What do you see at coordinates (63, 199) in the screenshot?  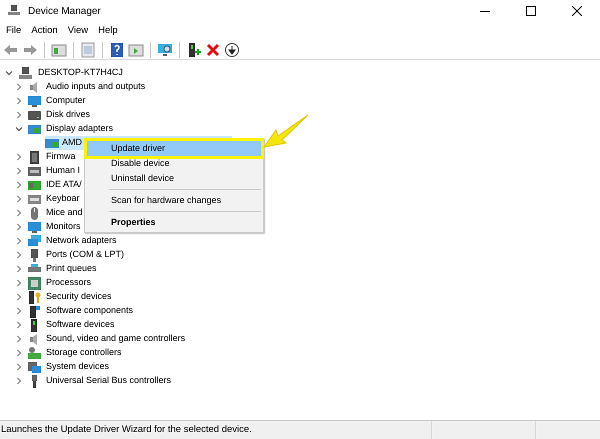 I see `tree-item: Keyboar` at bounding box center [63, 199].